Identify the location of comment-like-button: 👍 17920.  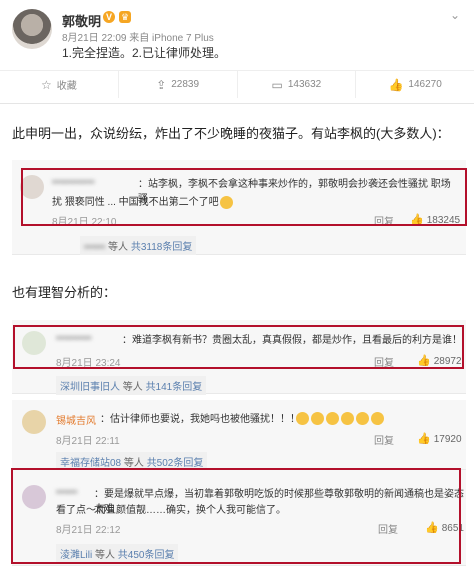
(439, 438).